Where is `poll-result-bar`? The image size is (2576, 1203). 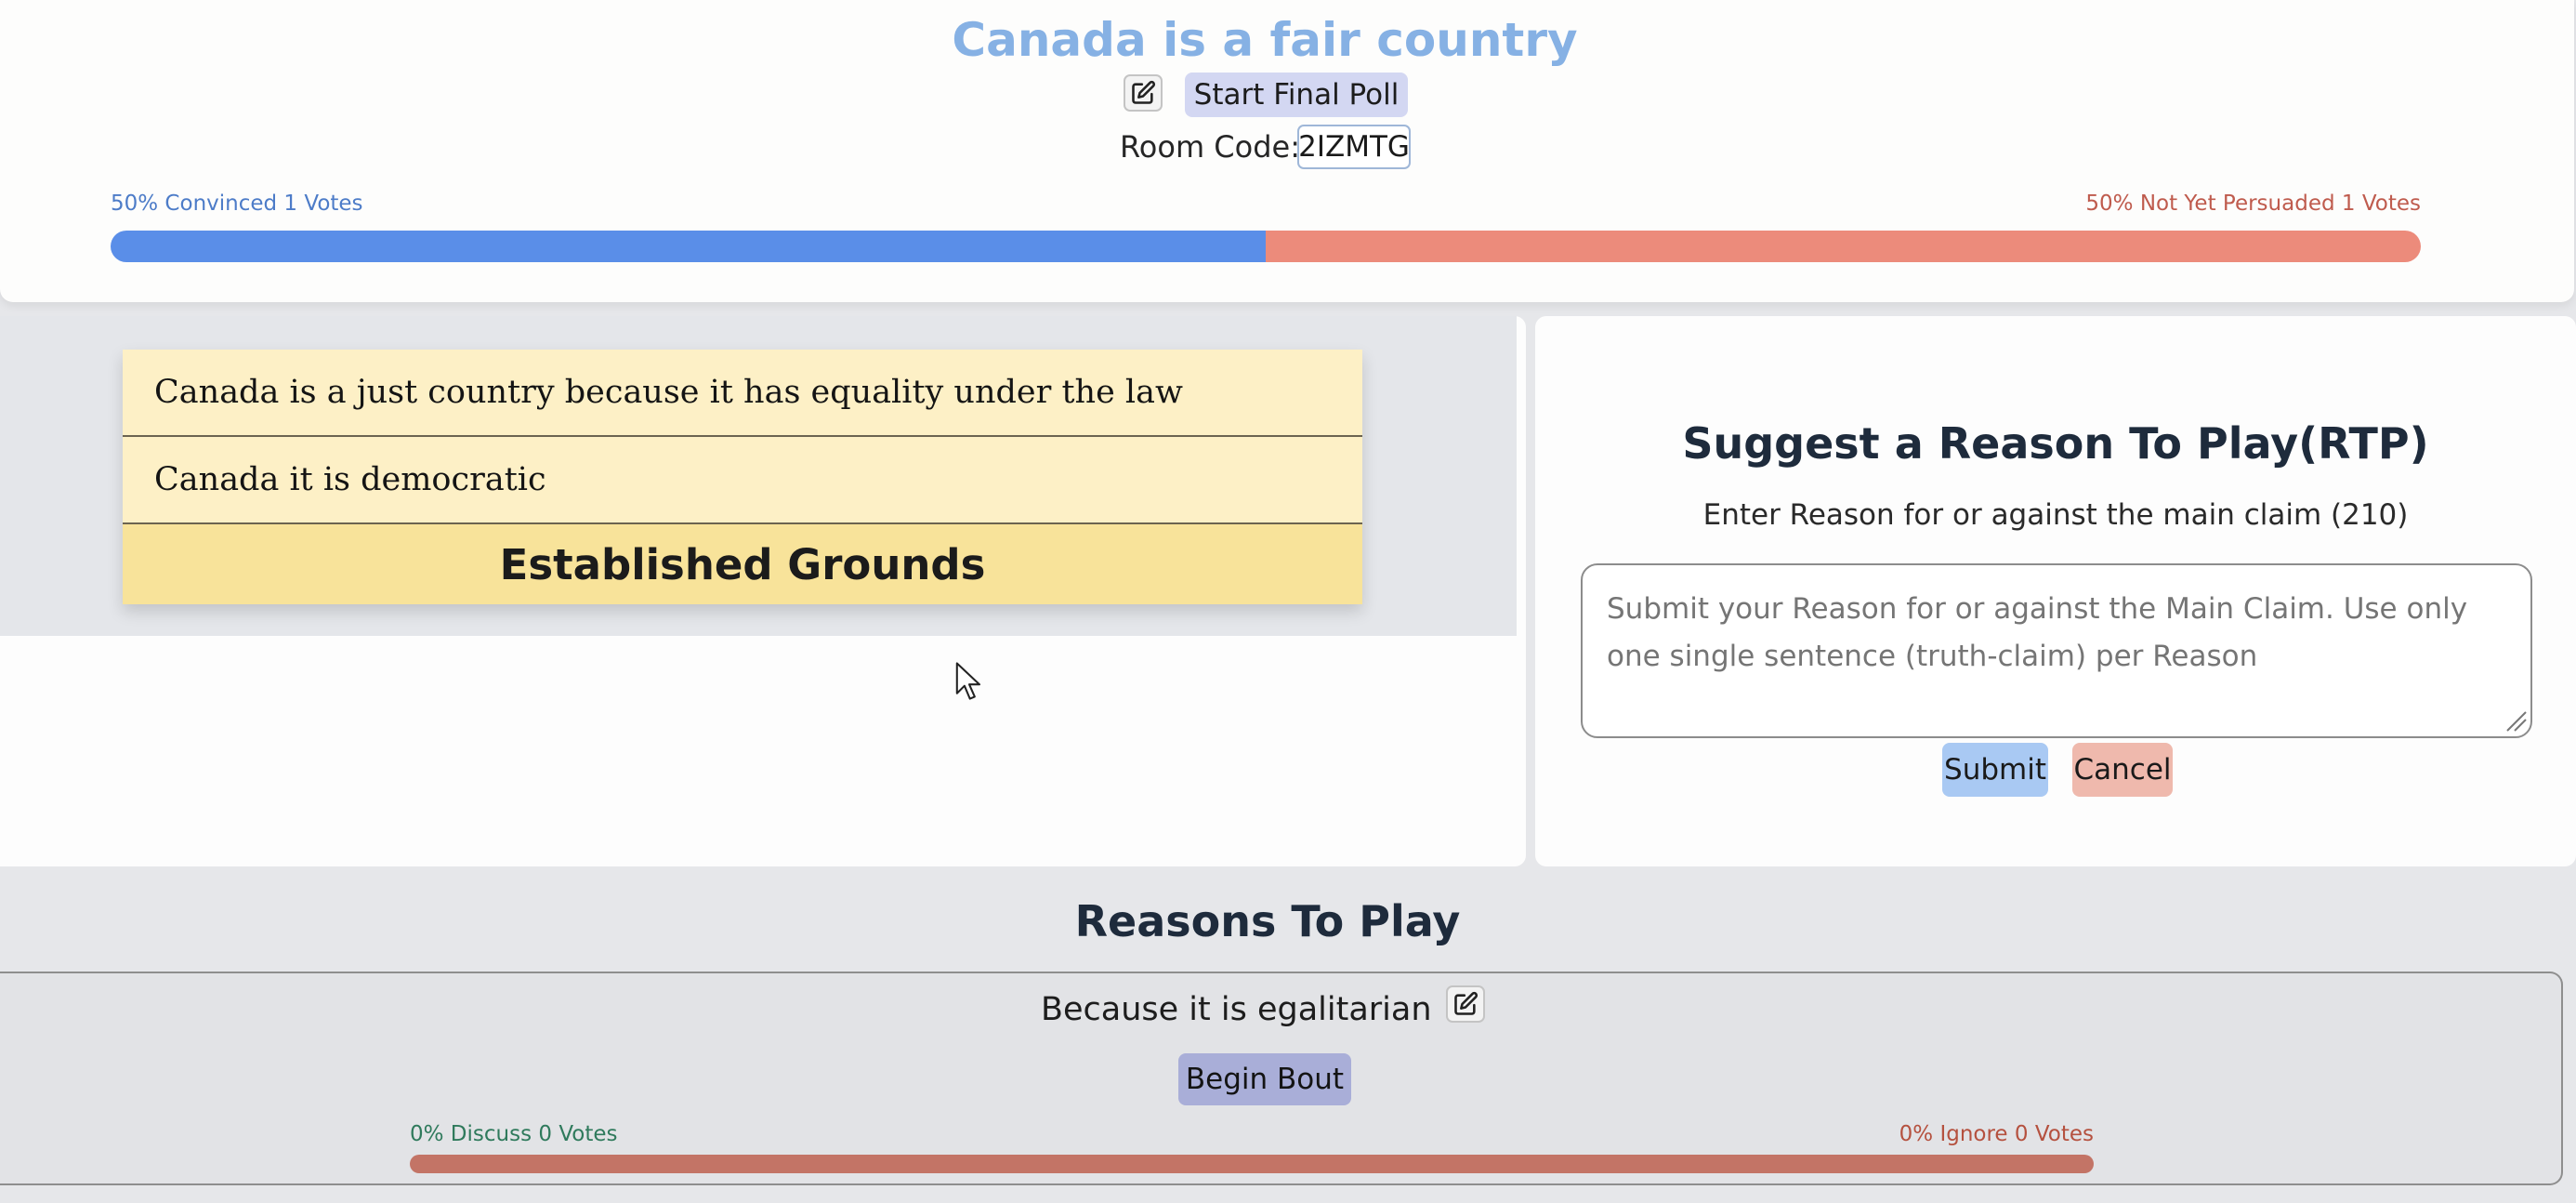
poll-result-bar is located at coordinates (1266, 246).